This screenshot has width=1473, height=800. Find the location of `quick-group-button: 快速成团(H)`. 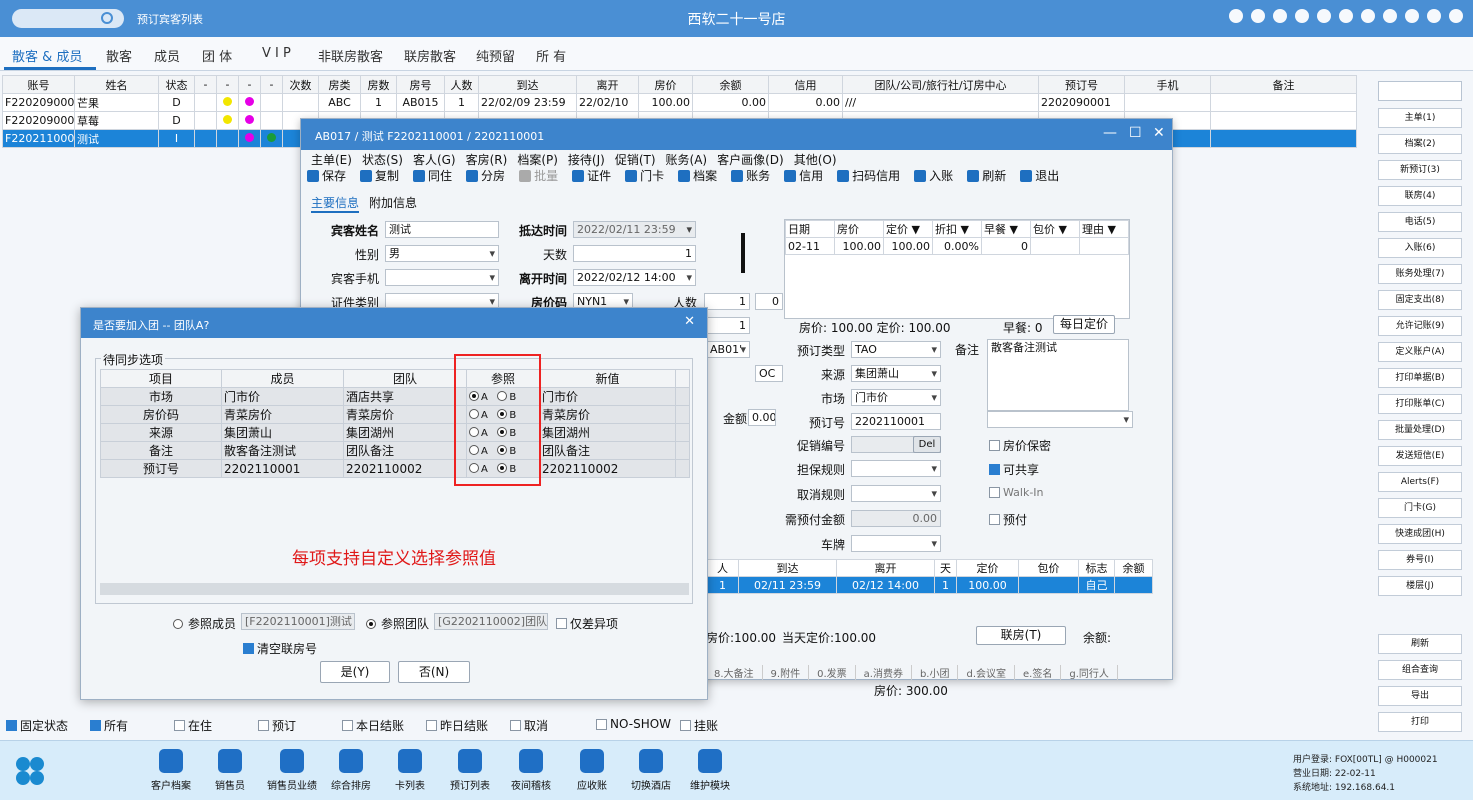

quick-group-button: 快速成团(H) is located at coordinates (1420, 534).